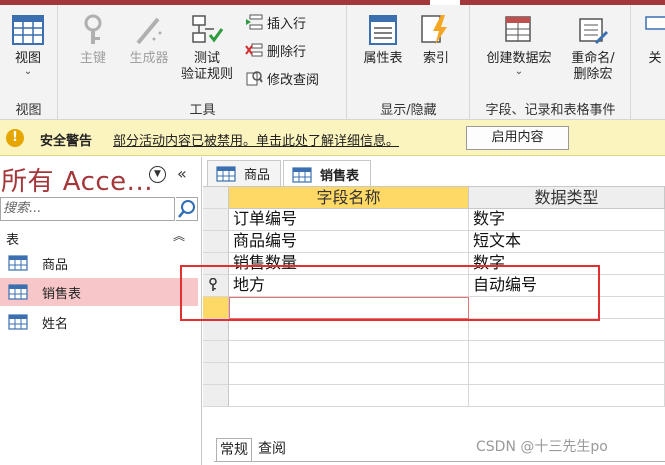 The width and height of the screenshot is (665, 465). Describe the element at coordinates (349, 242) in the screenshot. I see `field-name-cell: 商品编号` at that location.